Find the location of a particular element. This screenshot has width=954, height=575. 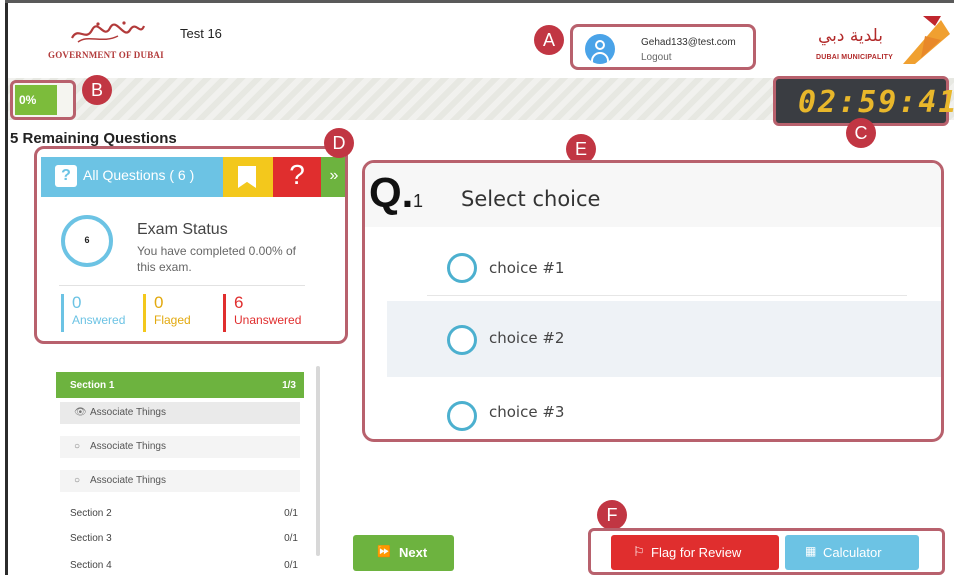

bookmark-icon is located at coordinates (247, 177).